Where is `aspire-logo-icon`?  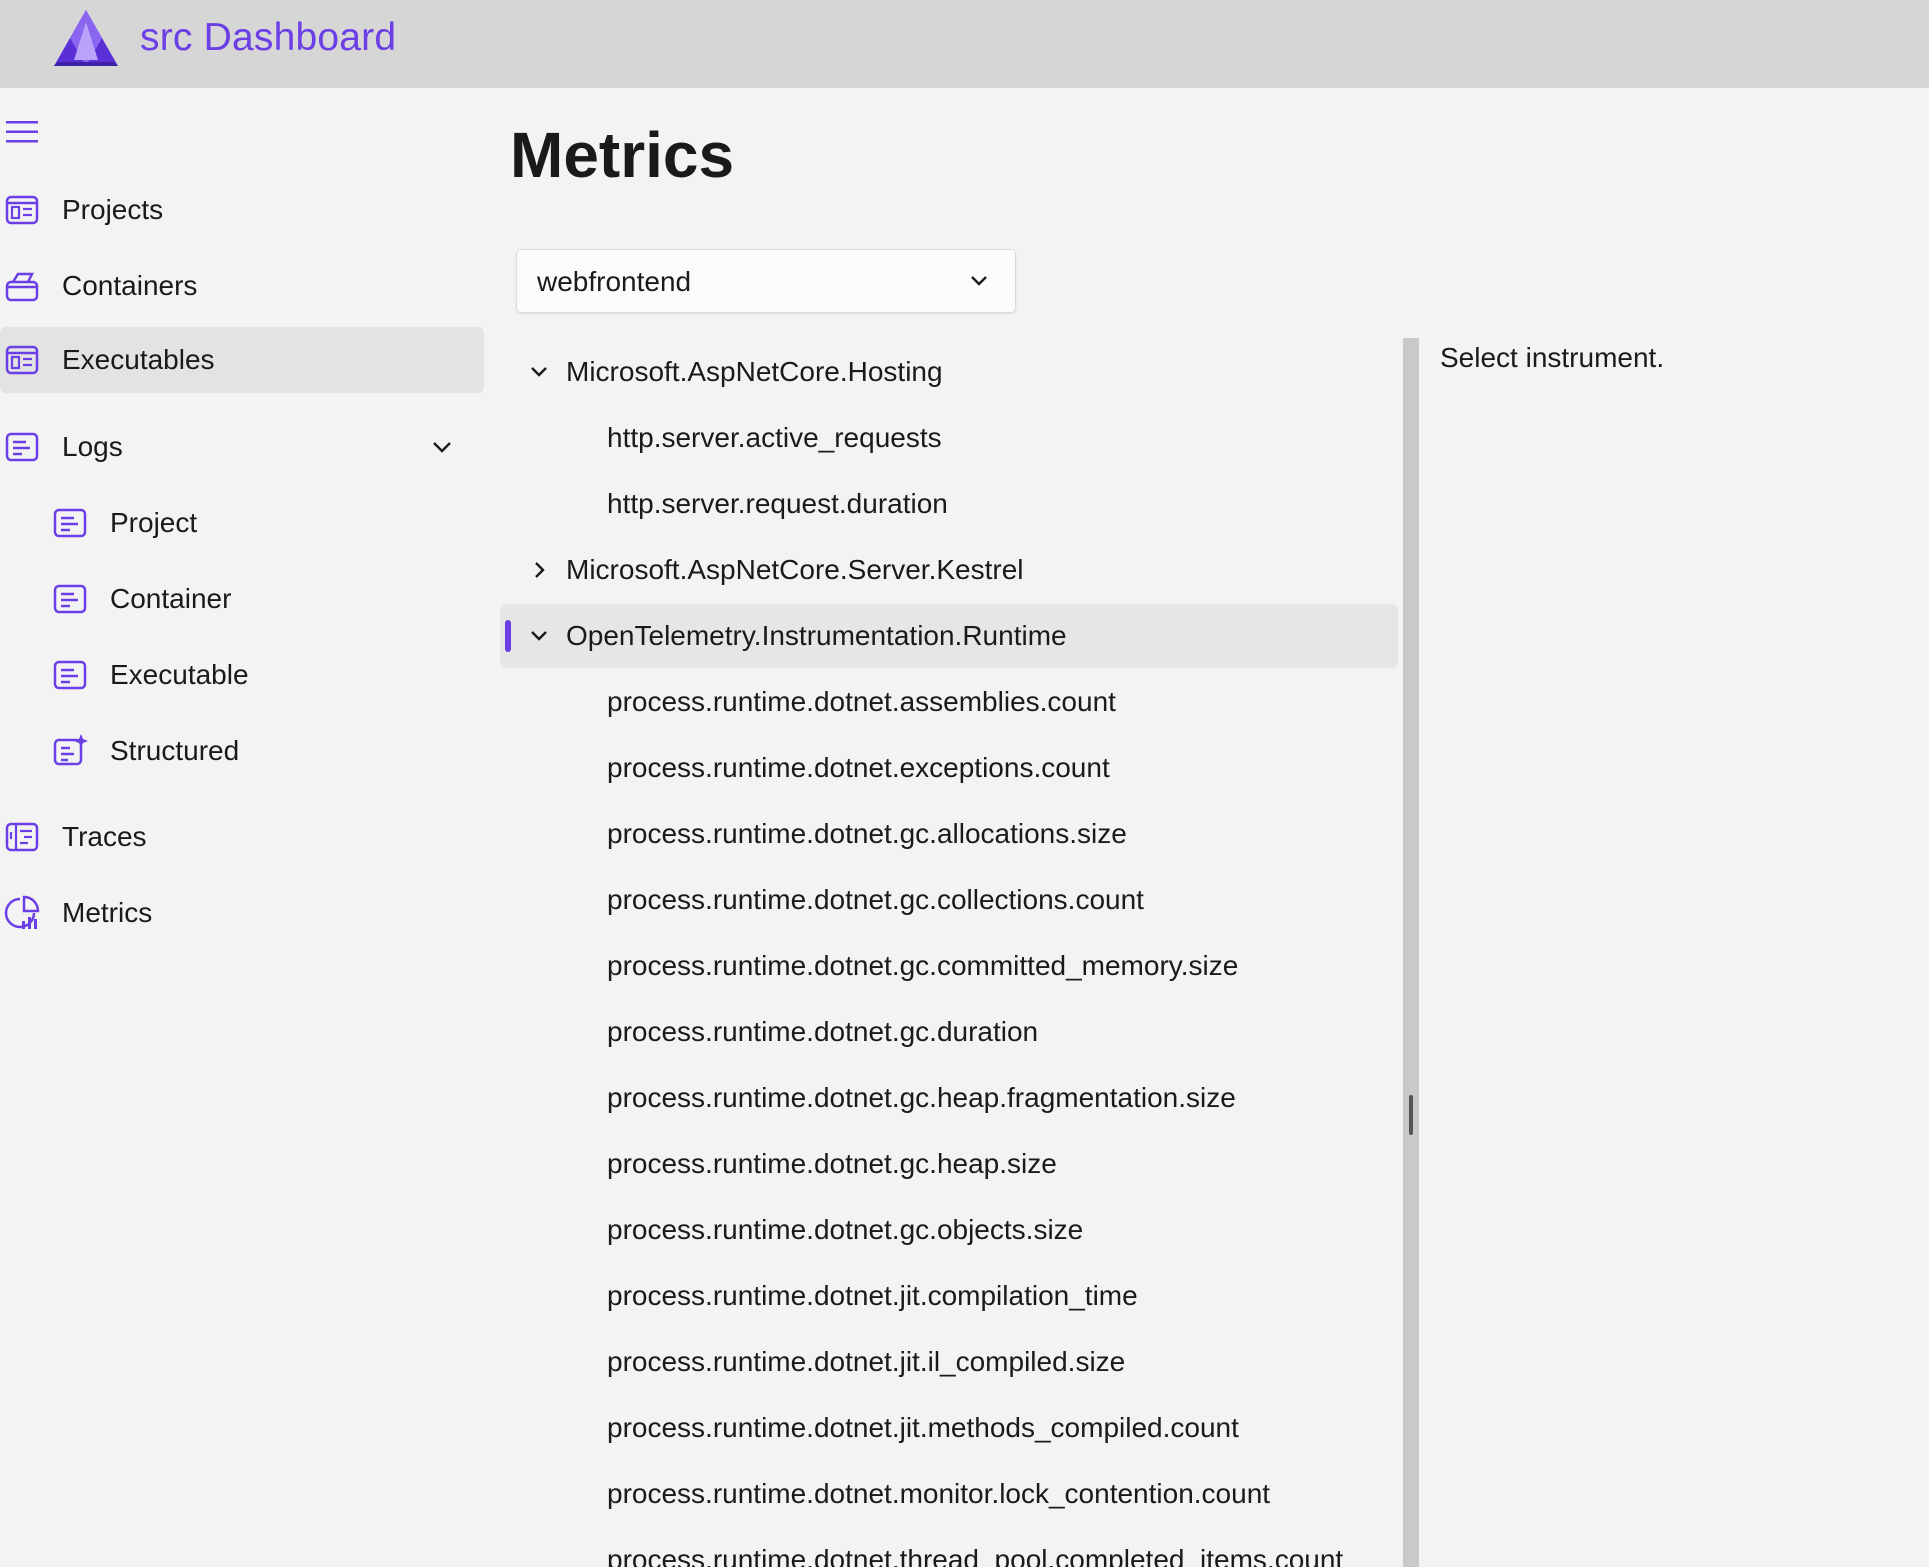
aspire-logo-icon is located at coordinates (86, 38).